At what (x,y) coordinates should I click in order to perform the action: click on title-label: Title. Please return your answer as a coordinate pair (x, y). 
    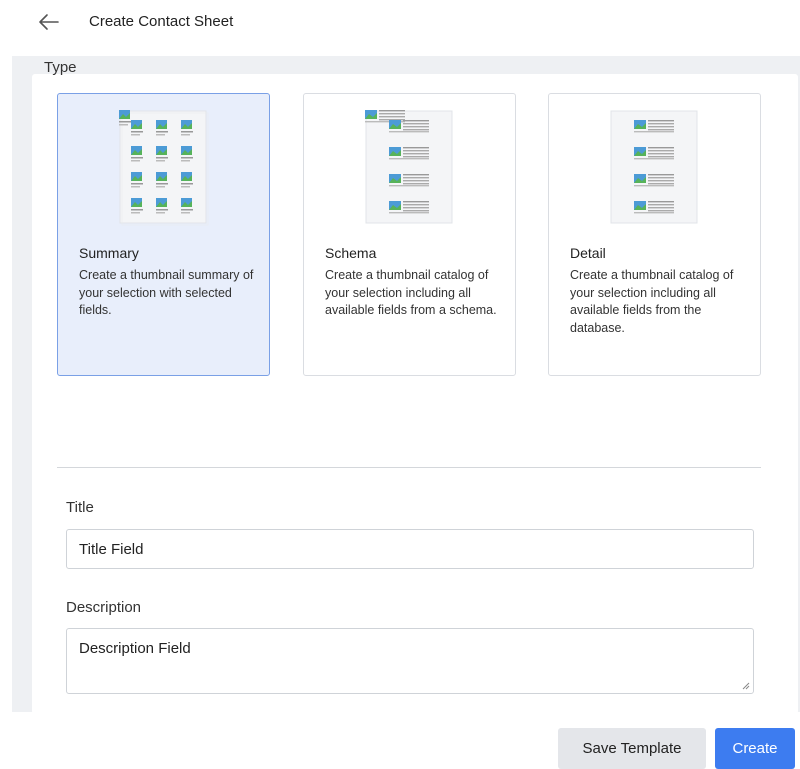
    Looking at the image, I should click on (80, 507).